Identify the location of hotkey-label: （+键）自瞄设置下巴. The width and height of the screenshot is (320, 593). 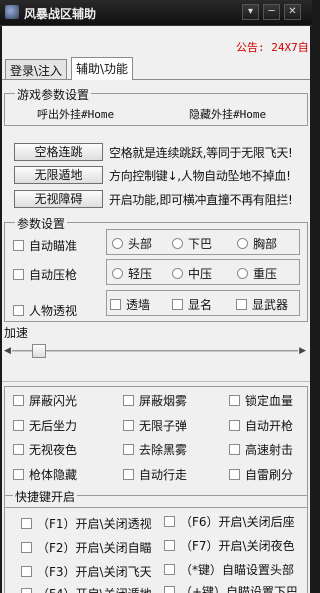
(239, 589).